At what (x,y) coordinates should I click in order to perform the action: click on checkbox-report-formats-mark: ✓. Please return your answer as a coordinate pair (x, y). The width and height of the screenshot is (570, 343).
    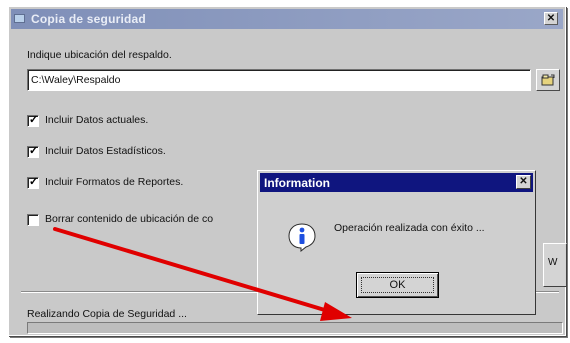
    Looking at the image, I should click on (34, 182).